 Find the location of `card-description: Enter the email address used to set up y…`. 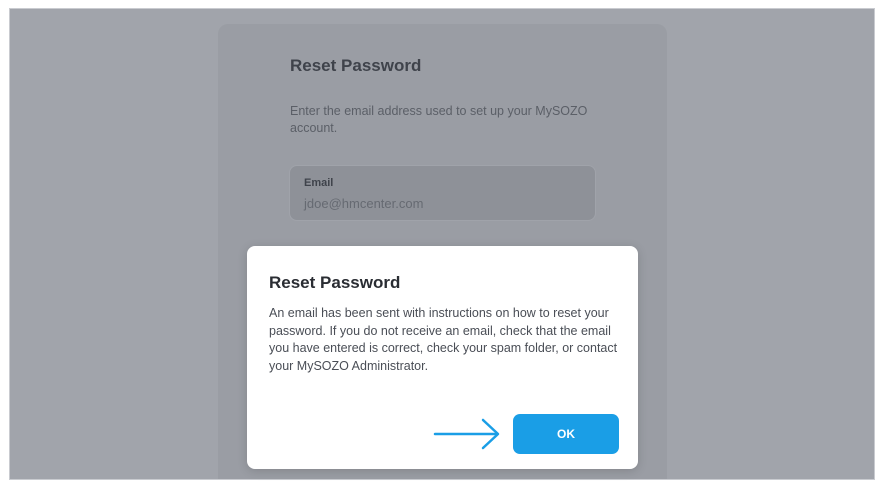

card-description: Enter the email address used to set up y… is located at coordinates (439, 119).